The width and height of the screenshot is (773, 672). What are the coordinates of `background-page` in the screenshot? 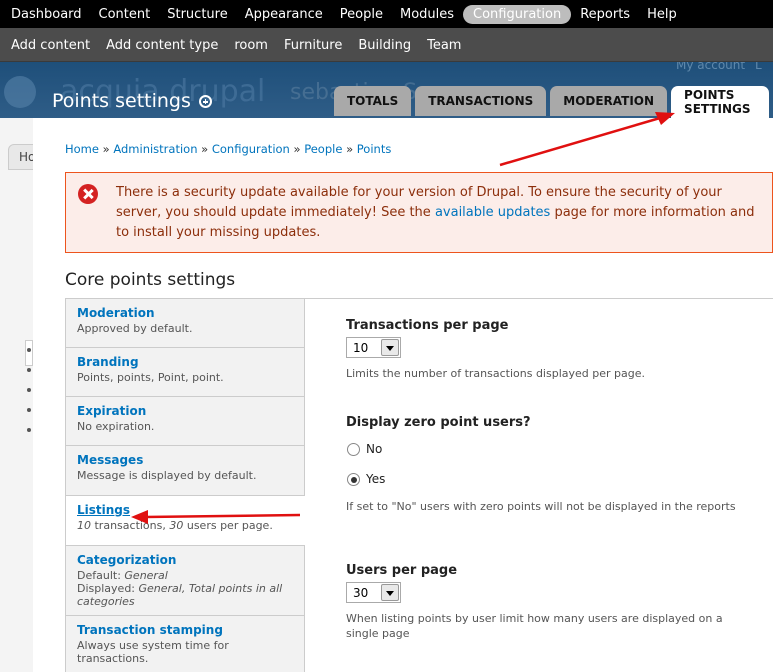 It's located at (16, 395).